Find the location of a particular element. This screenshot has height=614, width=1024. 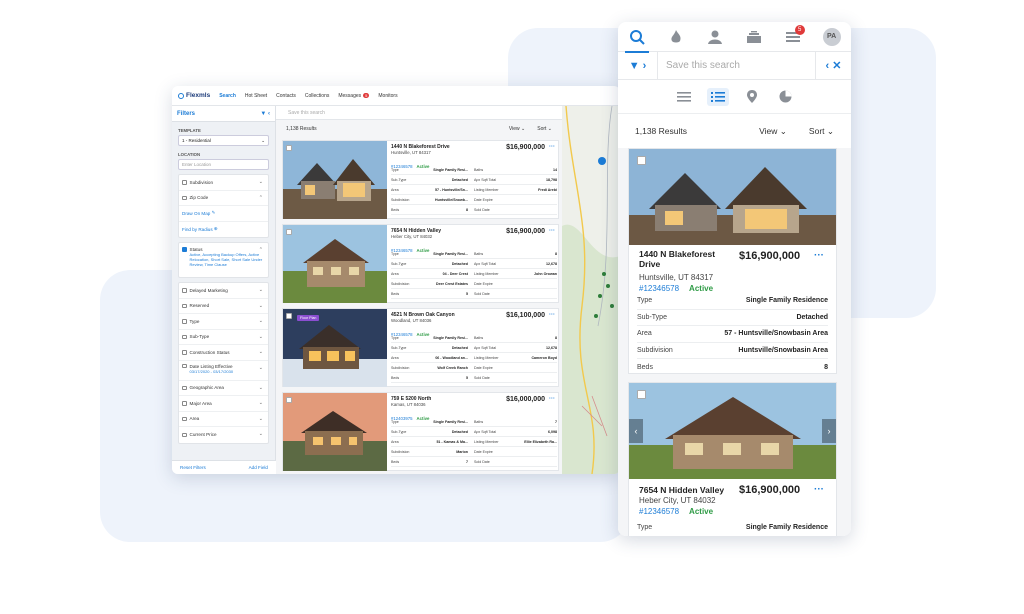

filter-reserved: Reserved ⌄ is located at coordinates (223, 306).